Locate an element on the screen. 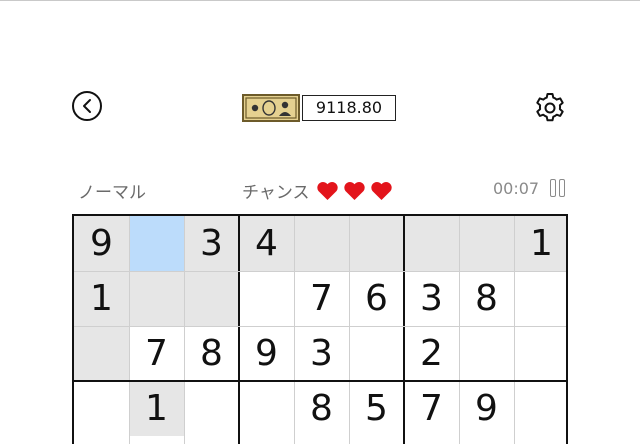 This screenshot has height=444, width=640. chances-indicator: チャンス is located at coordinates (319, 190).